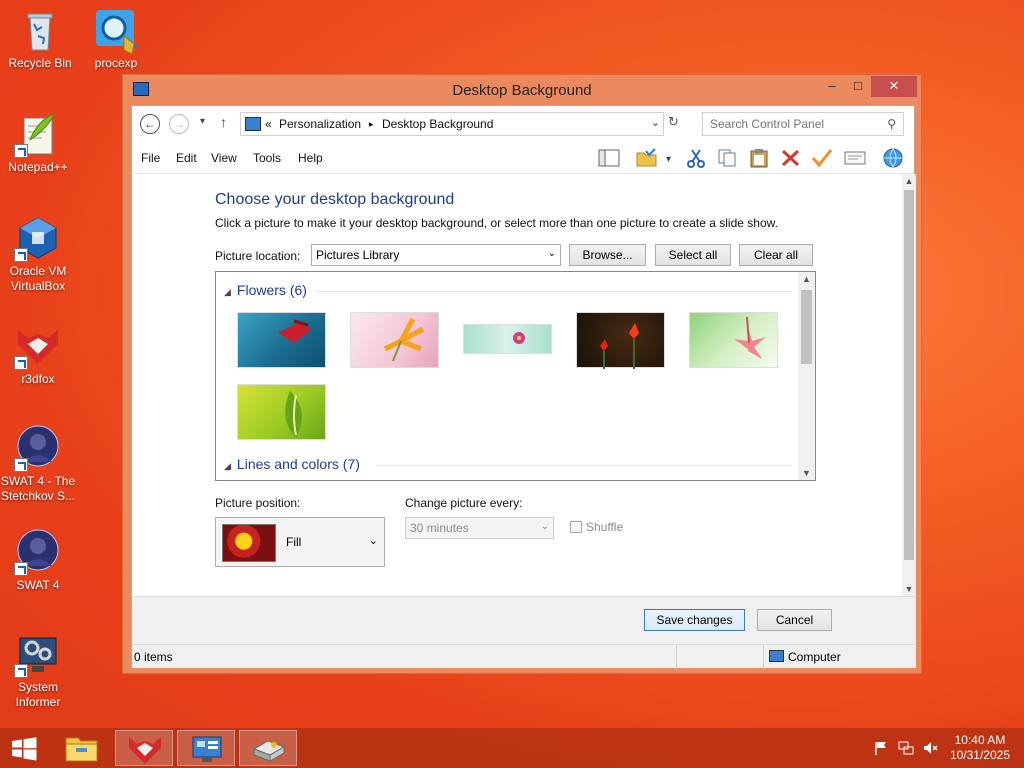 The height and width of the screenshot is (768, 1024). Describe the element at coordinates (776, 656) in the screenshot. I see `computer-icon` at that location.